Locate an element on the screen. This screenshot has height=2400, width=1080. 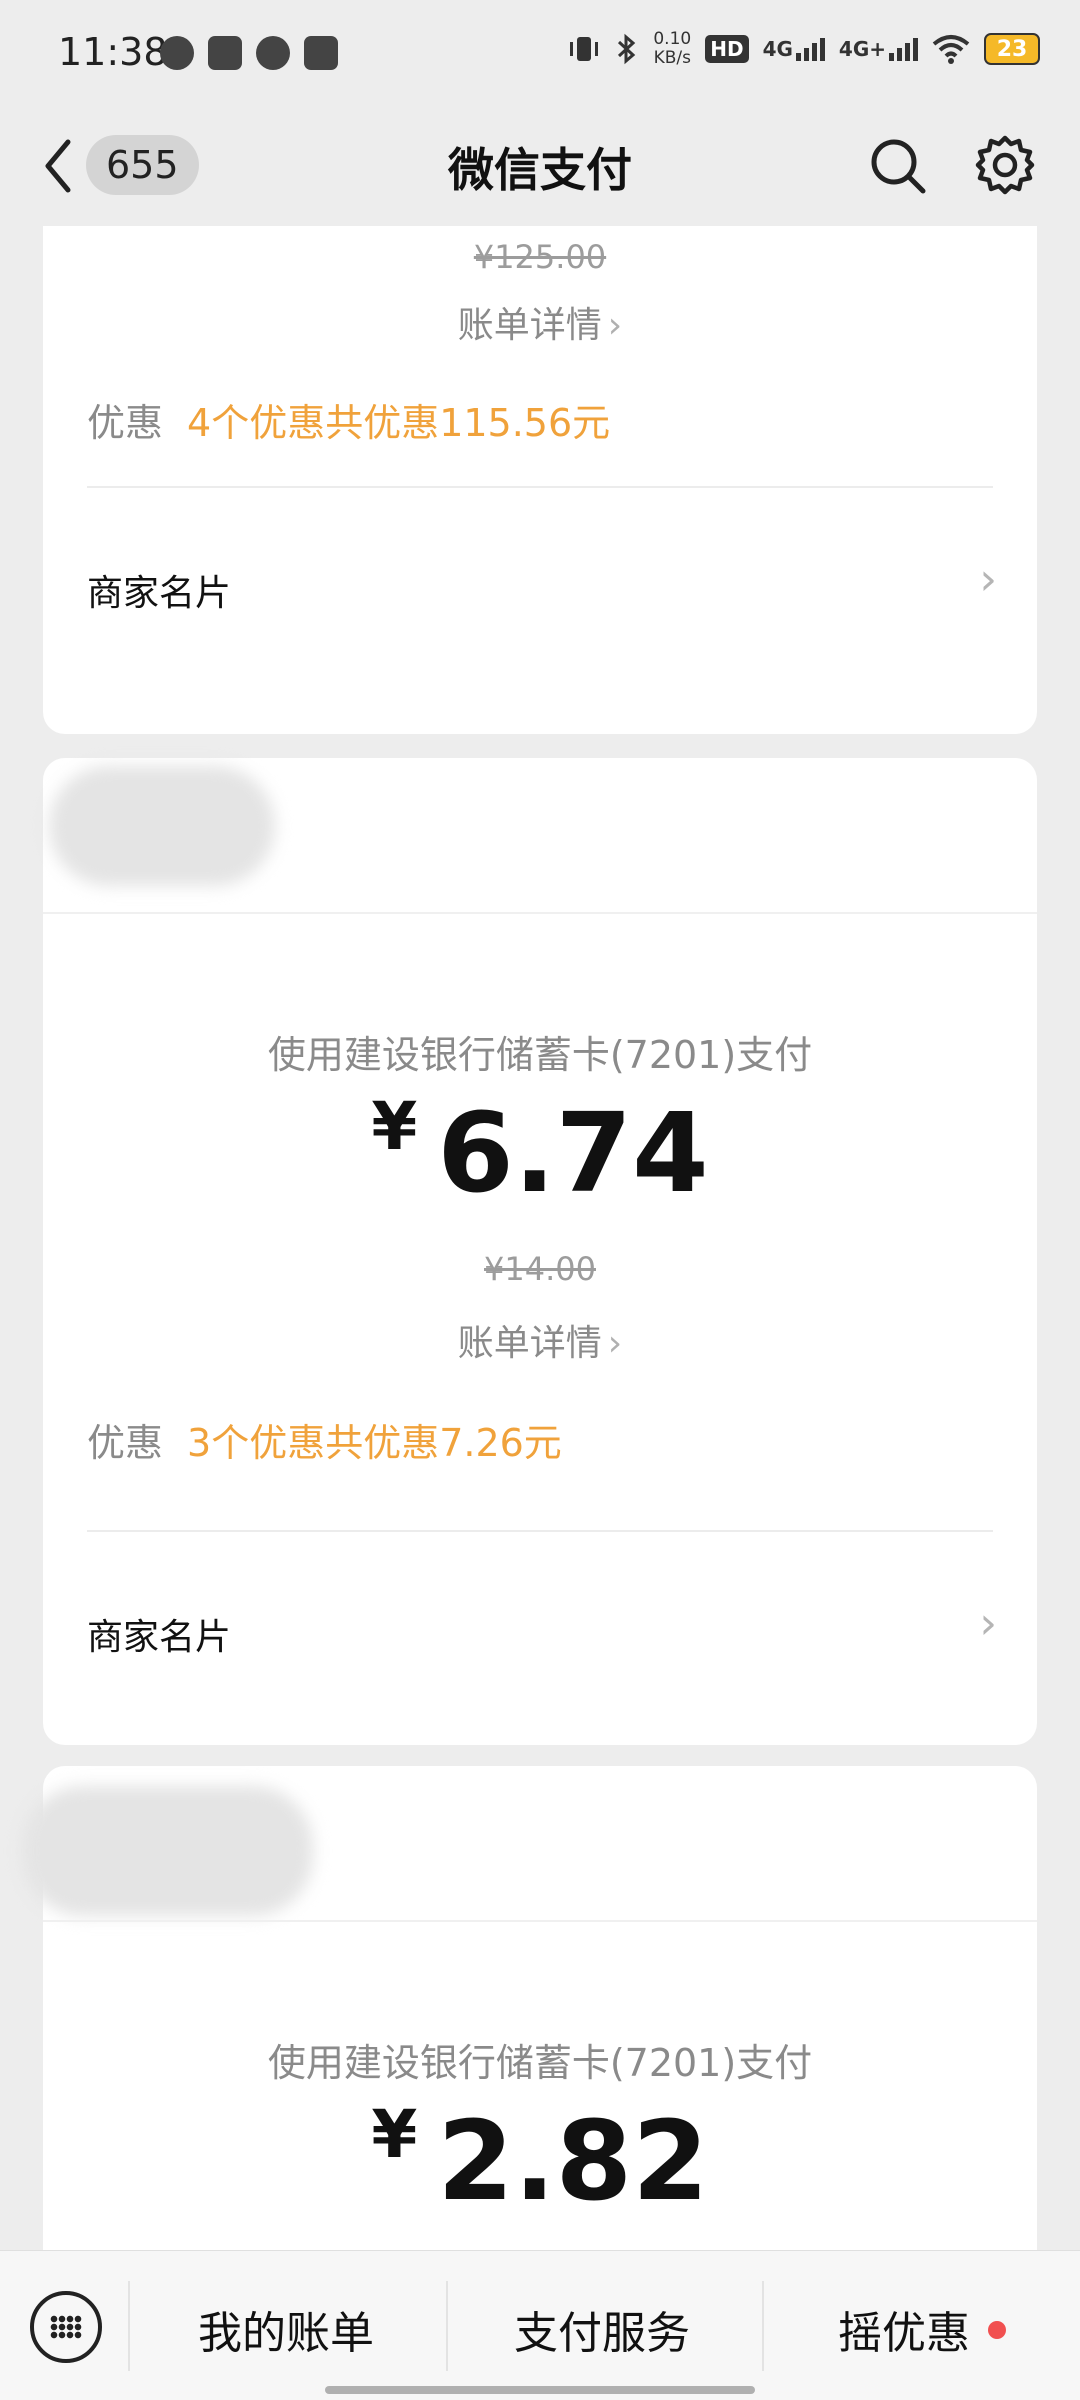
tab-shake-discounts: 摇优惠 is located at coordinates (904, 2329).